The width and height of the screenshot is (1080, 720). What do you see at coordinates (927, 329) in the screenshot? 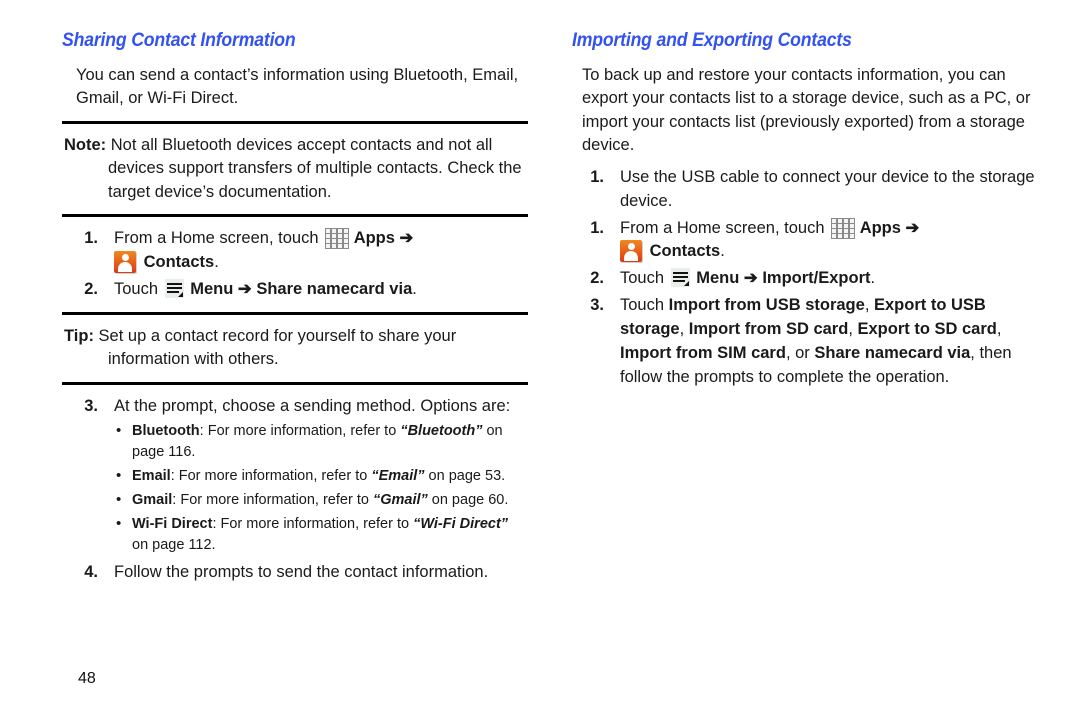
I see `option-export-sd: Export to SD card` at bounding box center [927, 329].